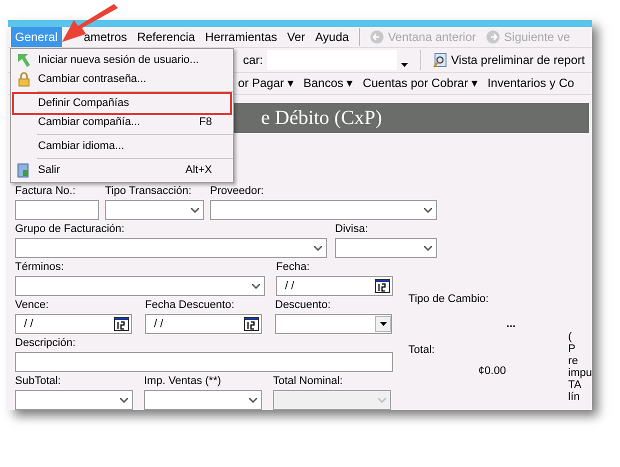  What do you see at coordinates (237, 191) in the screenshot?
I see `field-label: Proveedor:` at bounding box center [237, 191].